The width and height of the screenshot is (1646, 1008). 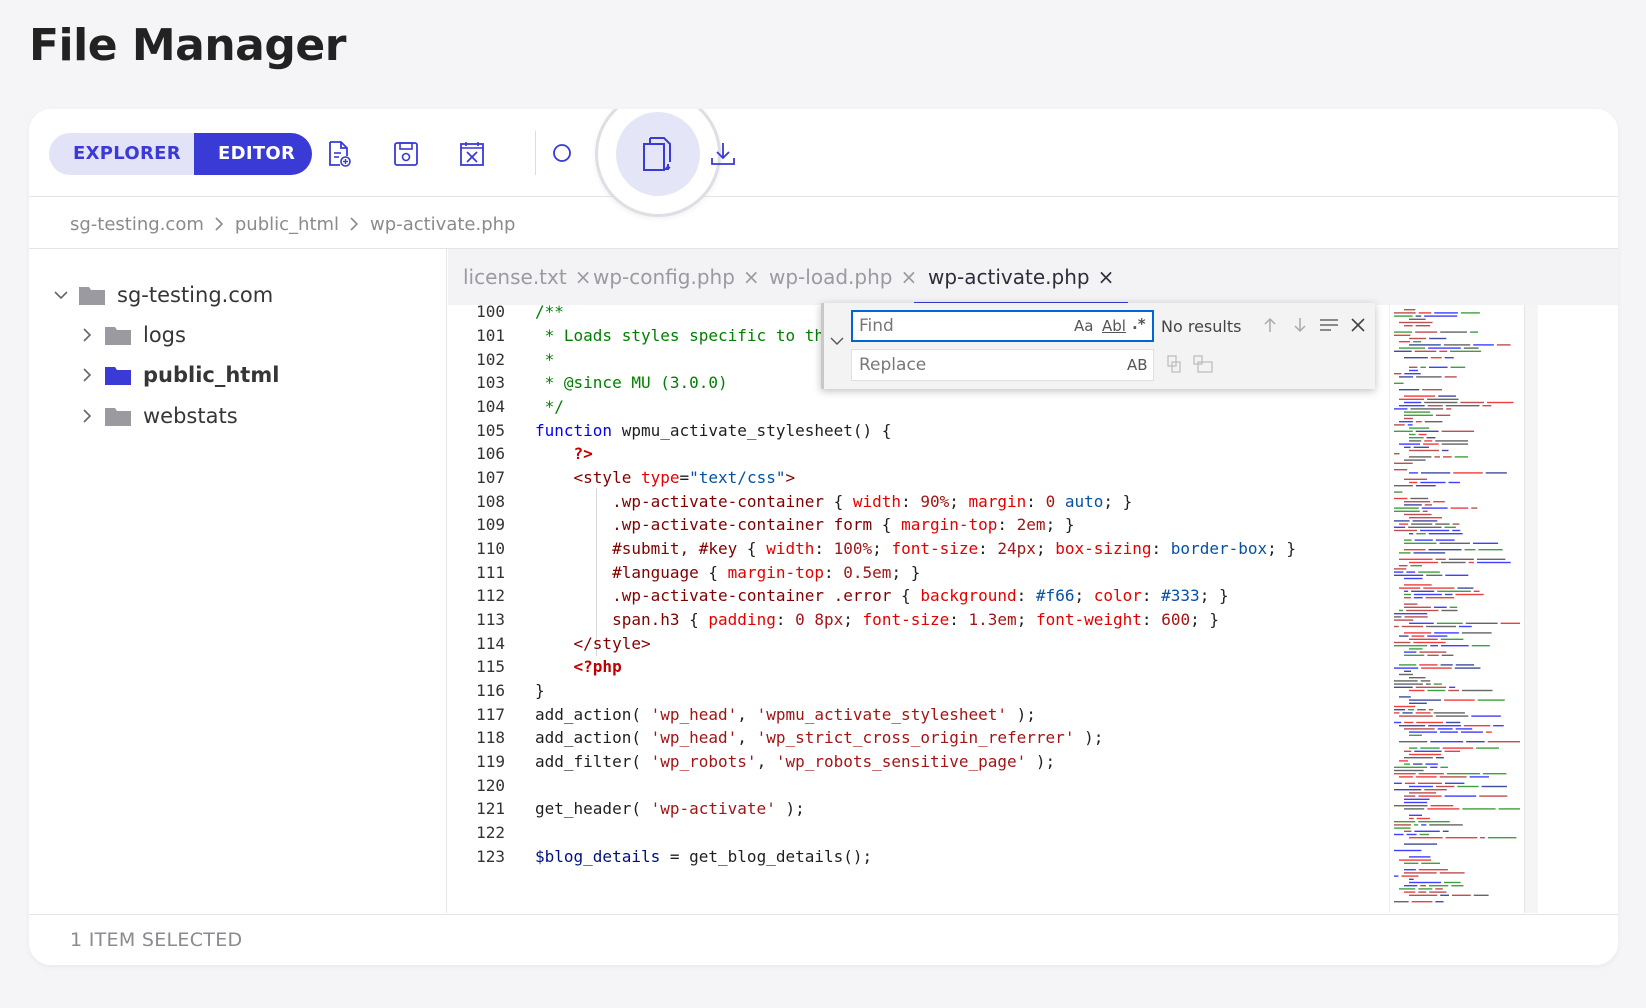 What do you see at coordinates (535, 153) in the screenshot?
I see `toolbar-divider` at bounding box center [535, 153].